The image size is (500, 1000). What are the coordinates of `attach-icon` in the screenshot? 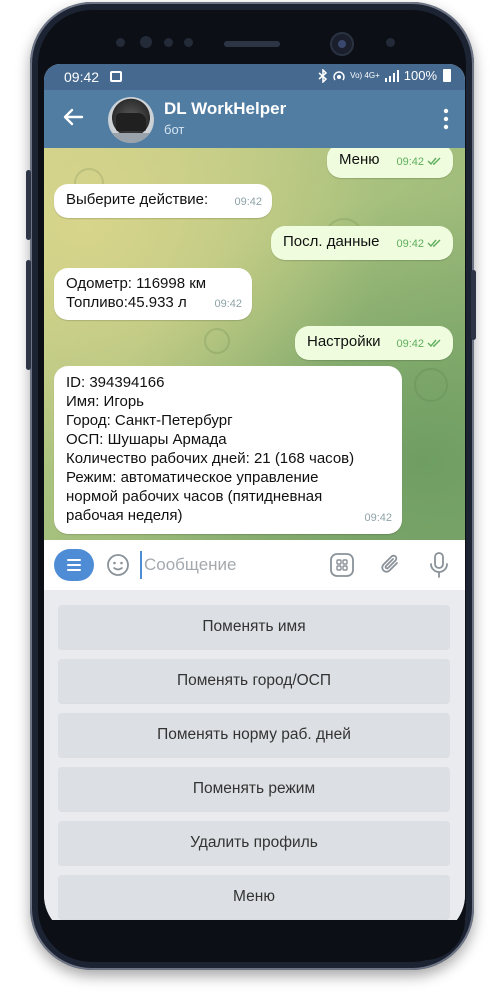 It's located at (391, 565).